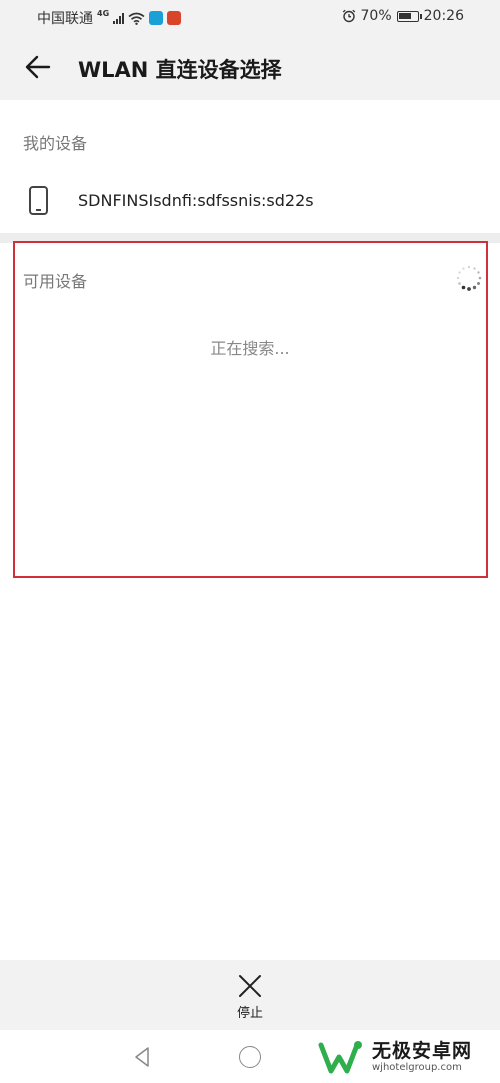  Describe the element at coordinates (250, 986) in the screenshot. I see `close-icon` at that location.